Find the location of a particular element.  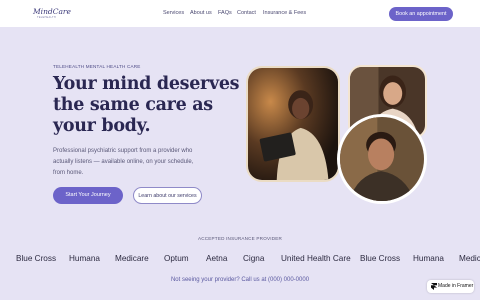

photo-man-smiling is located at coordinates (382, 159).